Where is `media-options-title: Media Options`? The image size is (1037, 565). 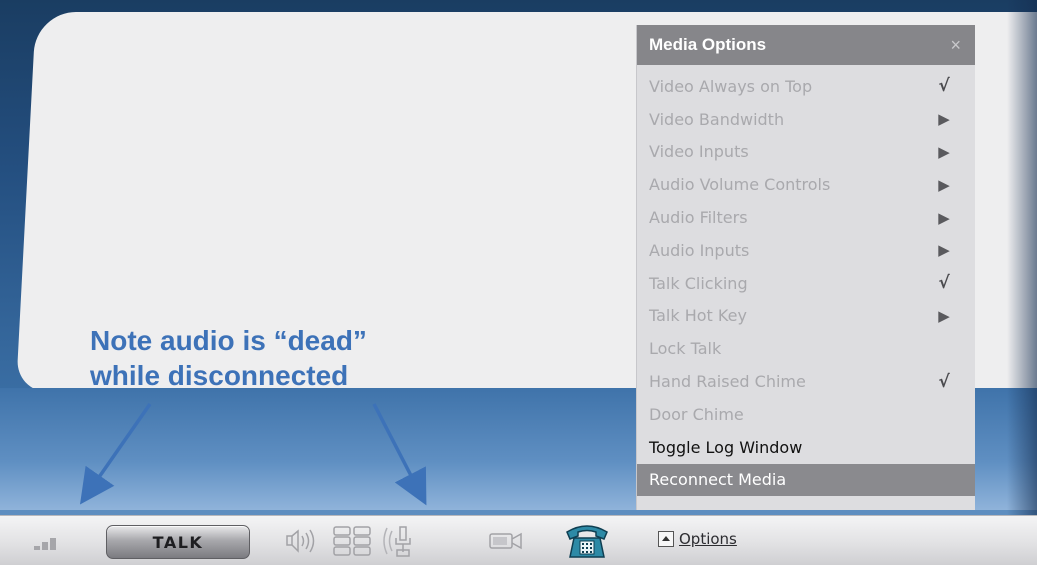 media-options-title: Media Options is located at coordinates (708, 44).